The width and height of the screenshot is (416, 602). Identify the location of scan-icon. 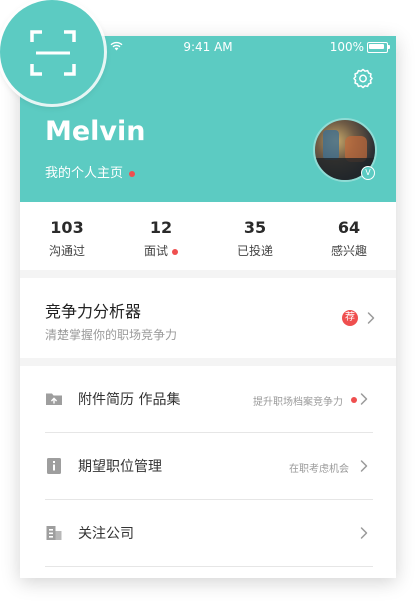
(53, 53).